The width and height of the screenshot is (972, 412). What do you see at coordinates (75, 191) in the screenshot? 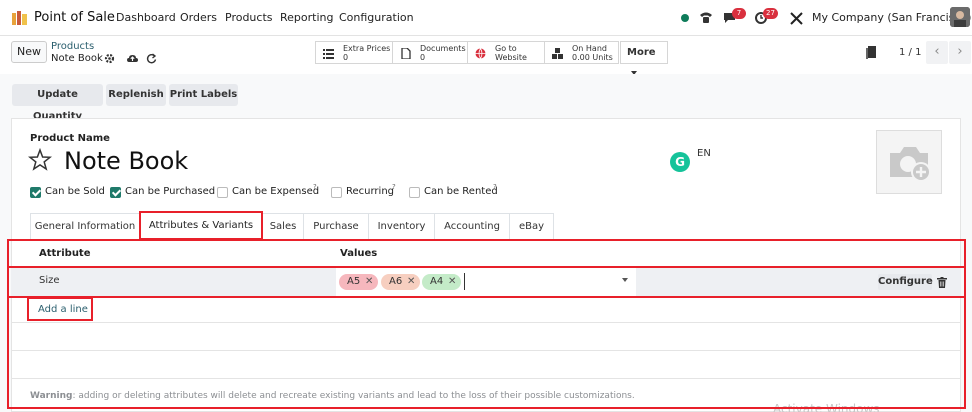
I see `can-be-sold-label: Can be Sold` at bounding box center [75, 191].